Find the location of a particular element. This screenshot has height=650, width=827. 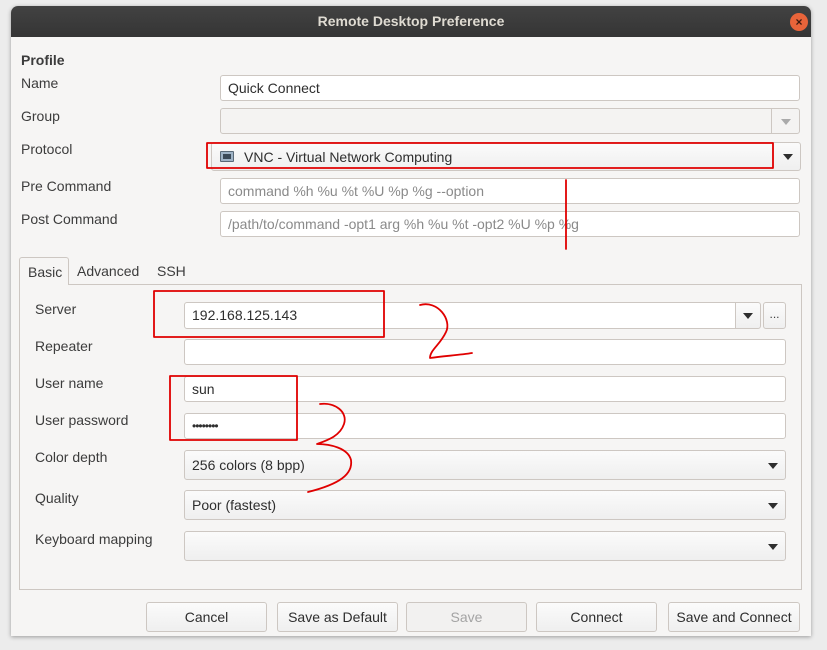

server-field: 192.168.125.143 is located at coordinates (460, 315).